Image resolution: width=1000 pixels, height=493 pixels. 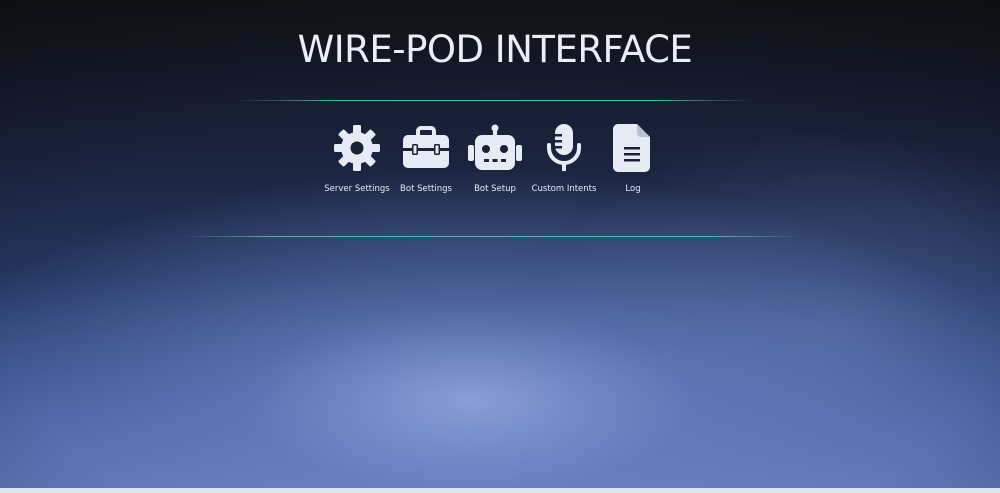 I want to click on nav-item-label: Bot Settings, so click(x=426, y=189).